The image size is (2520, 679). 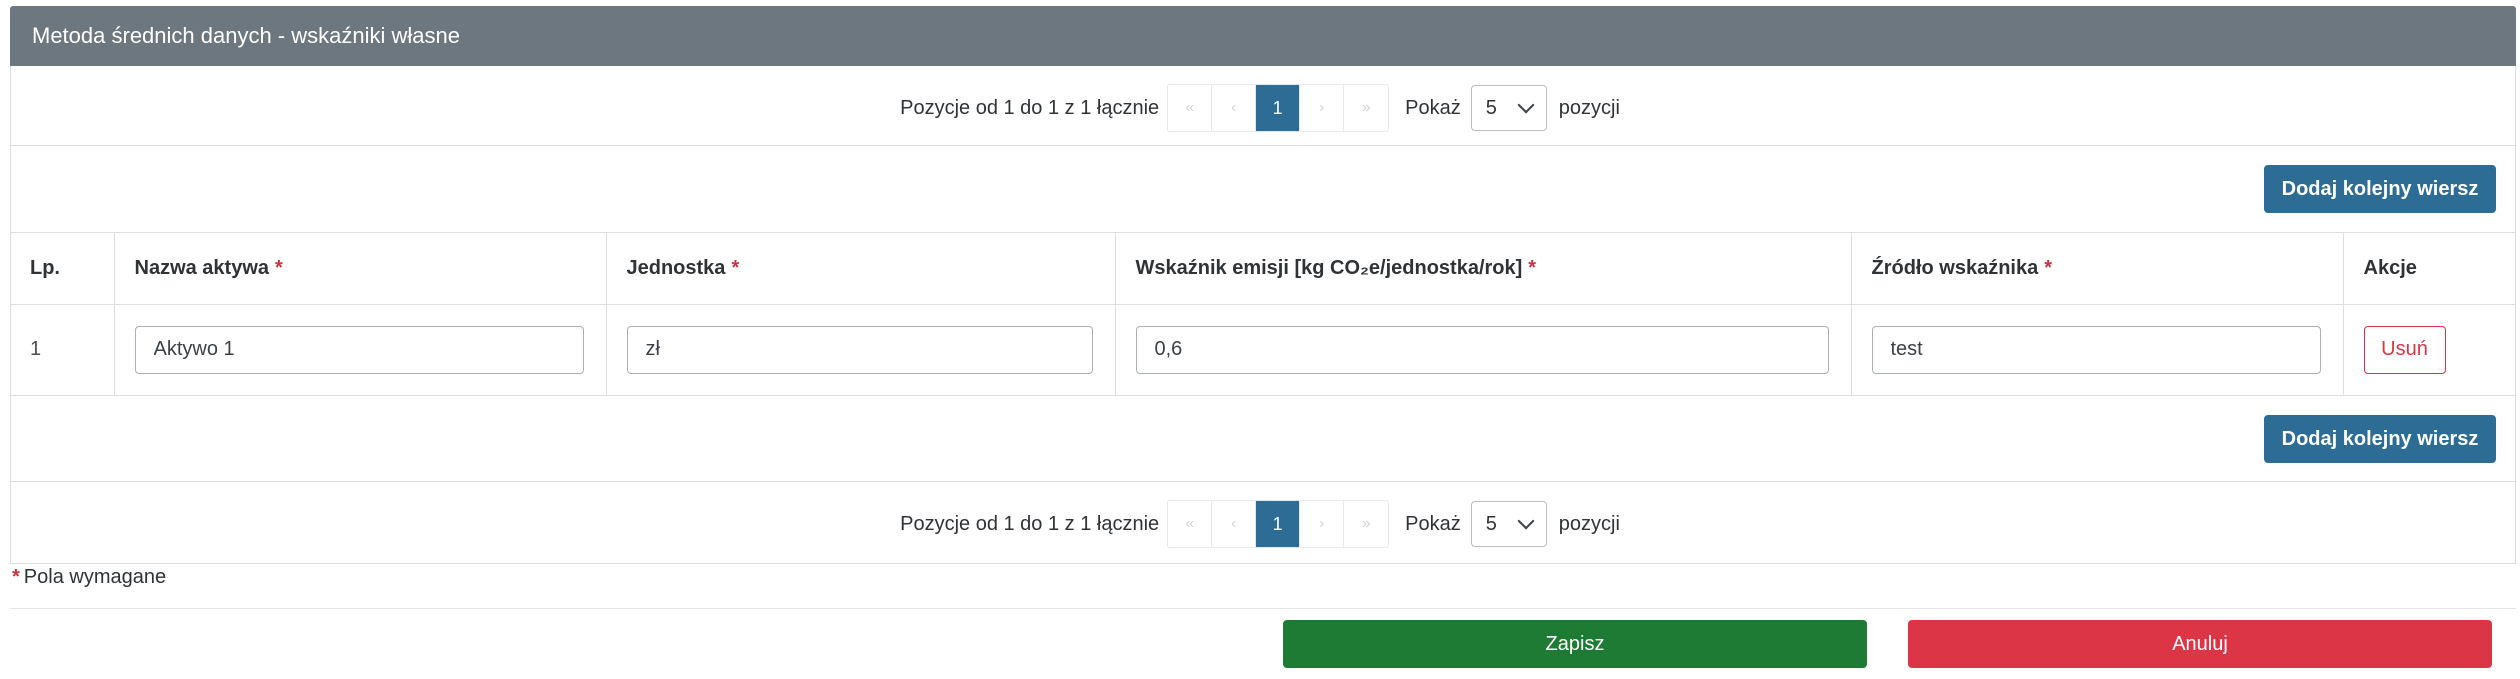 I want to click on column-header-name: Nazwa aktywa *, so click(x=360, y=268).